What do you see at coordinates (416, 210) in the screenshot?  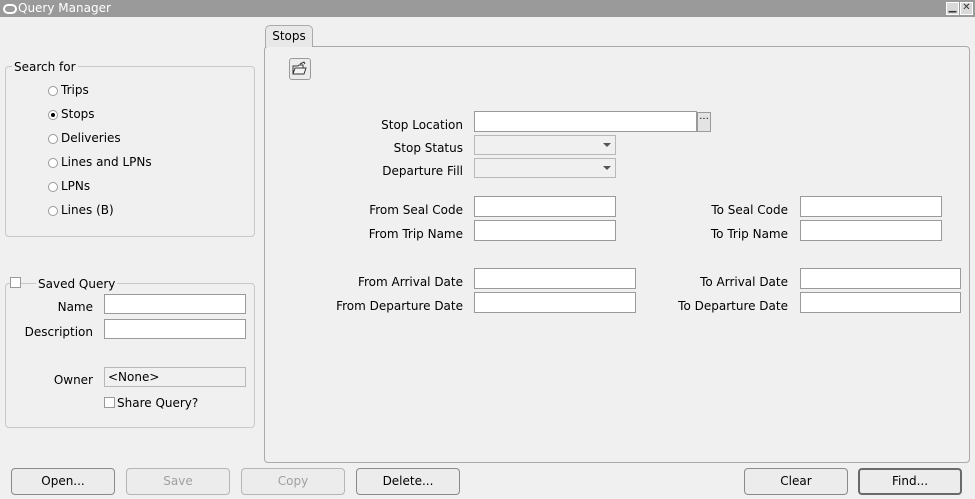 I see `from-seal-code-label: From Seal Code` at bounding box center [416, 210].